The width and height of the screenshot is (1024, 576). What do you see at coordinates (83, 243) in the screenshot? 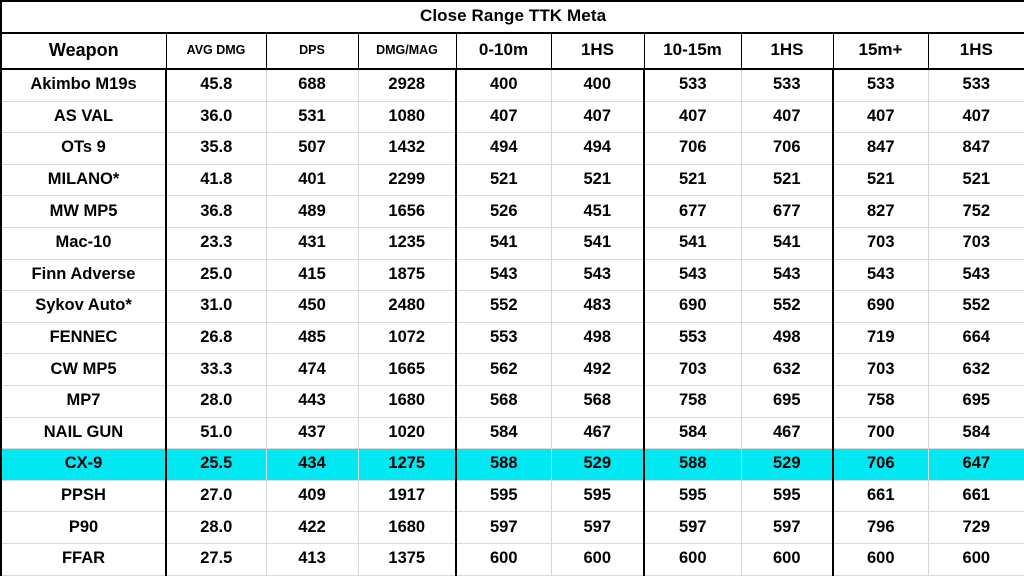
I see `cell-weapon-name: Mac-10` at bounding box center [83, 243].